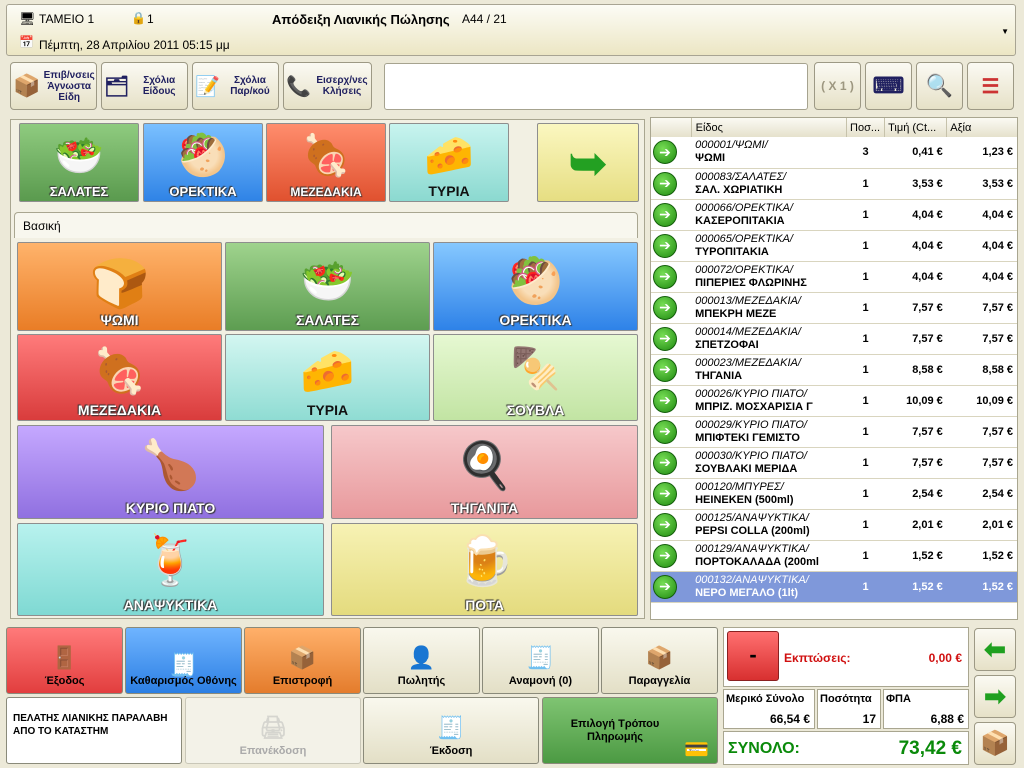 The image size is (1024, 768). Describe the element at coordinates (327, 286) in the screenshot. I see `category-salads: 🥗 ΣΑΛΑΤΕΣ` at that location.